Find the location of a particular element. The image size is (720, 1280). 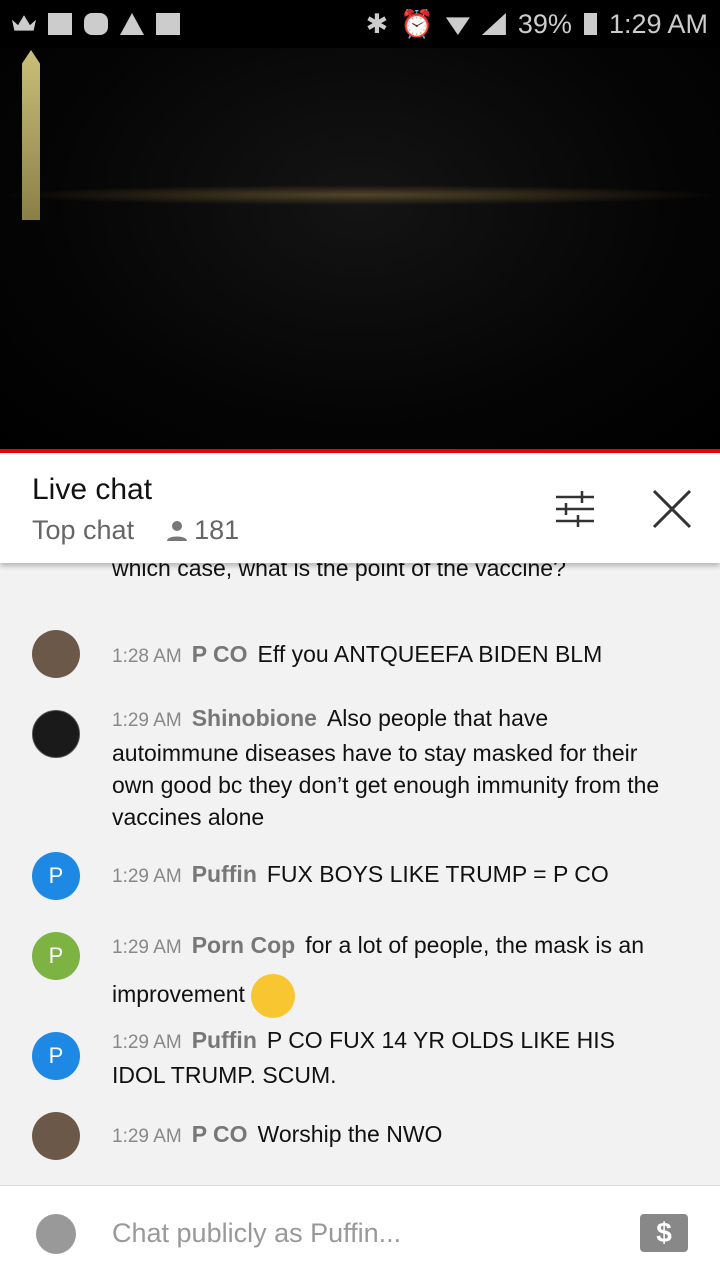

image-icon is located at coordinates (168, 24).